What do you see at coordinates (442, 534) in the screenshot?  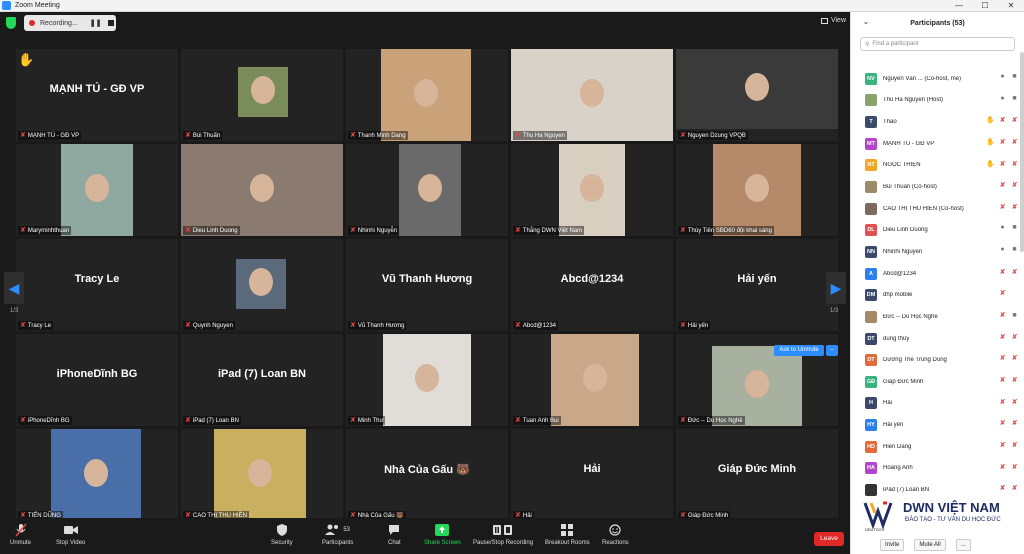 I see `share-screen-button: Share Screen` at bounding box center [442, 534].